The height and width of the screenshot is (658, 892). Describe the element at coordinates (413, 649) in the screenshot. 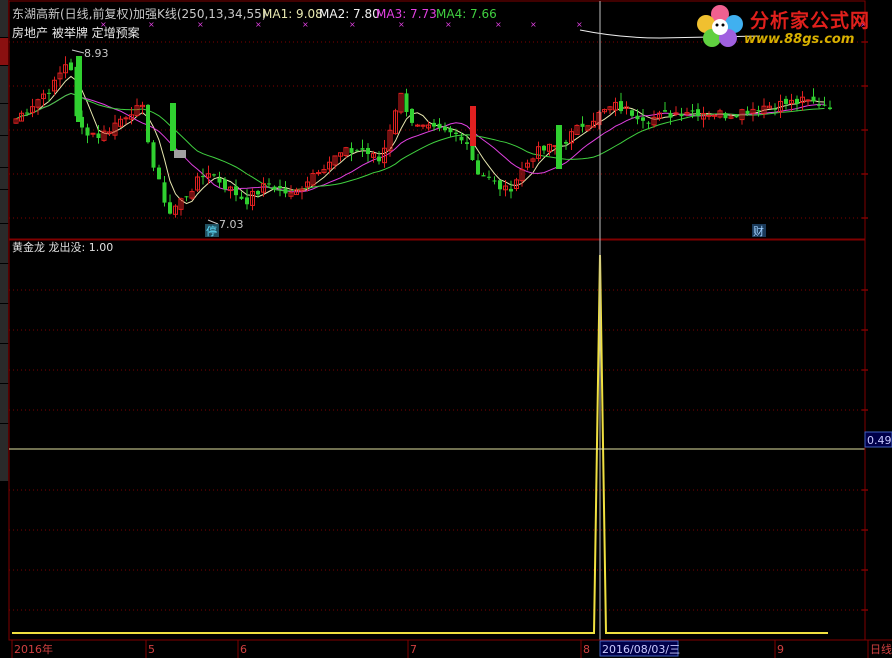

I see `x-axis-label: 7` at that location.